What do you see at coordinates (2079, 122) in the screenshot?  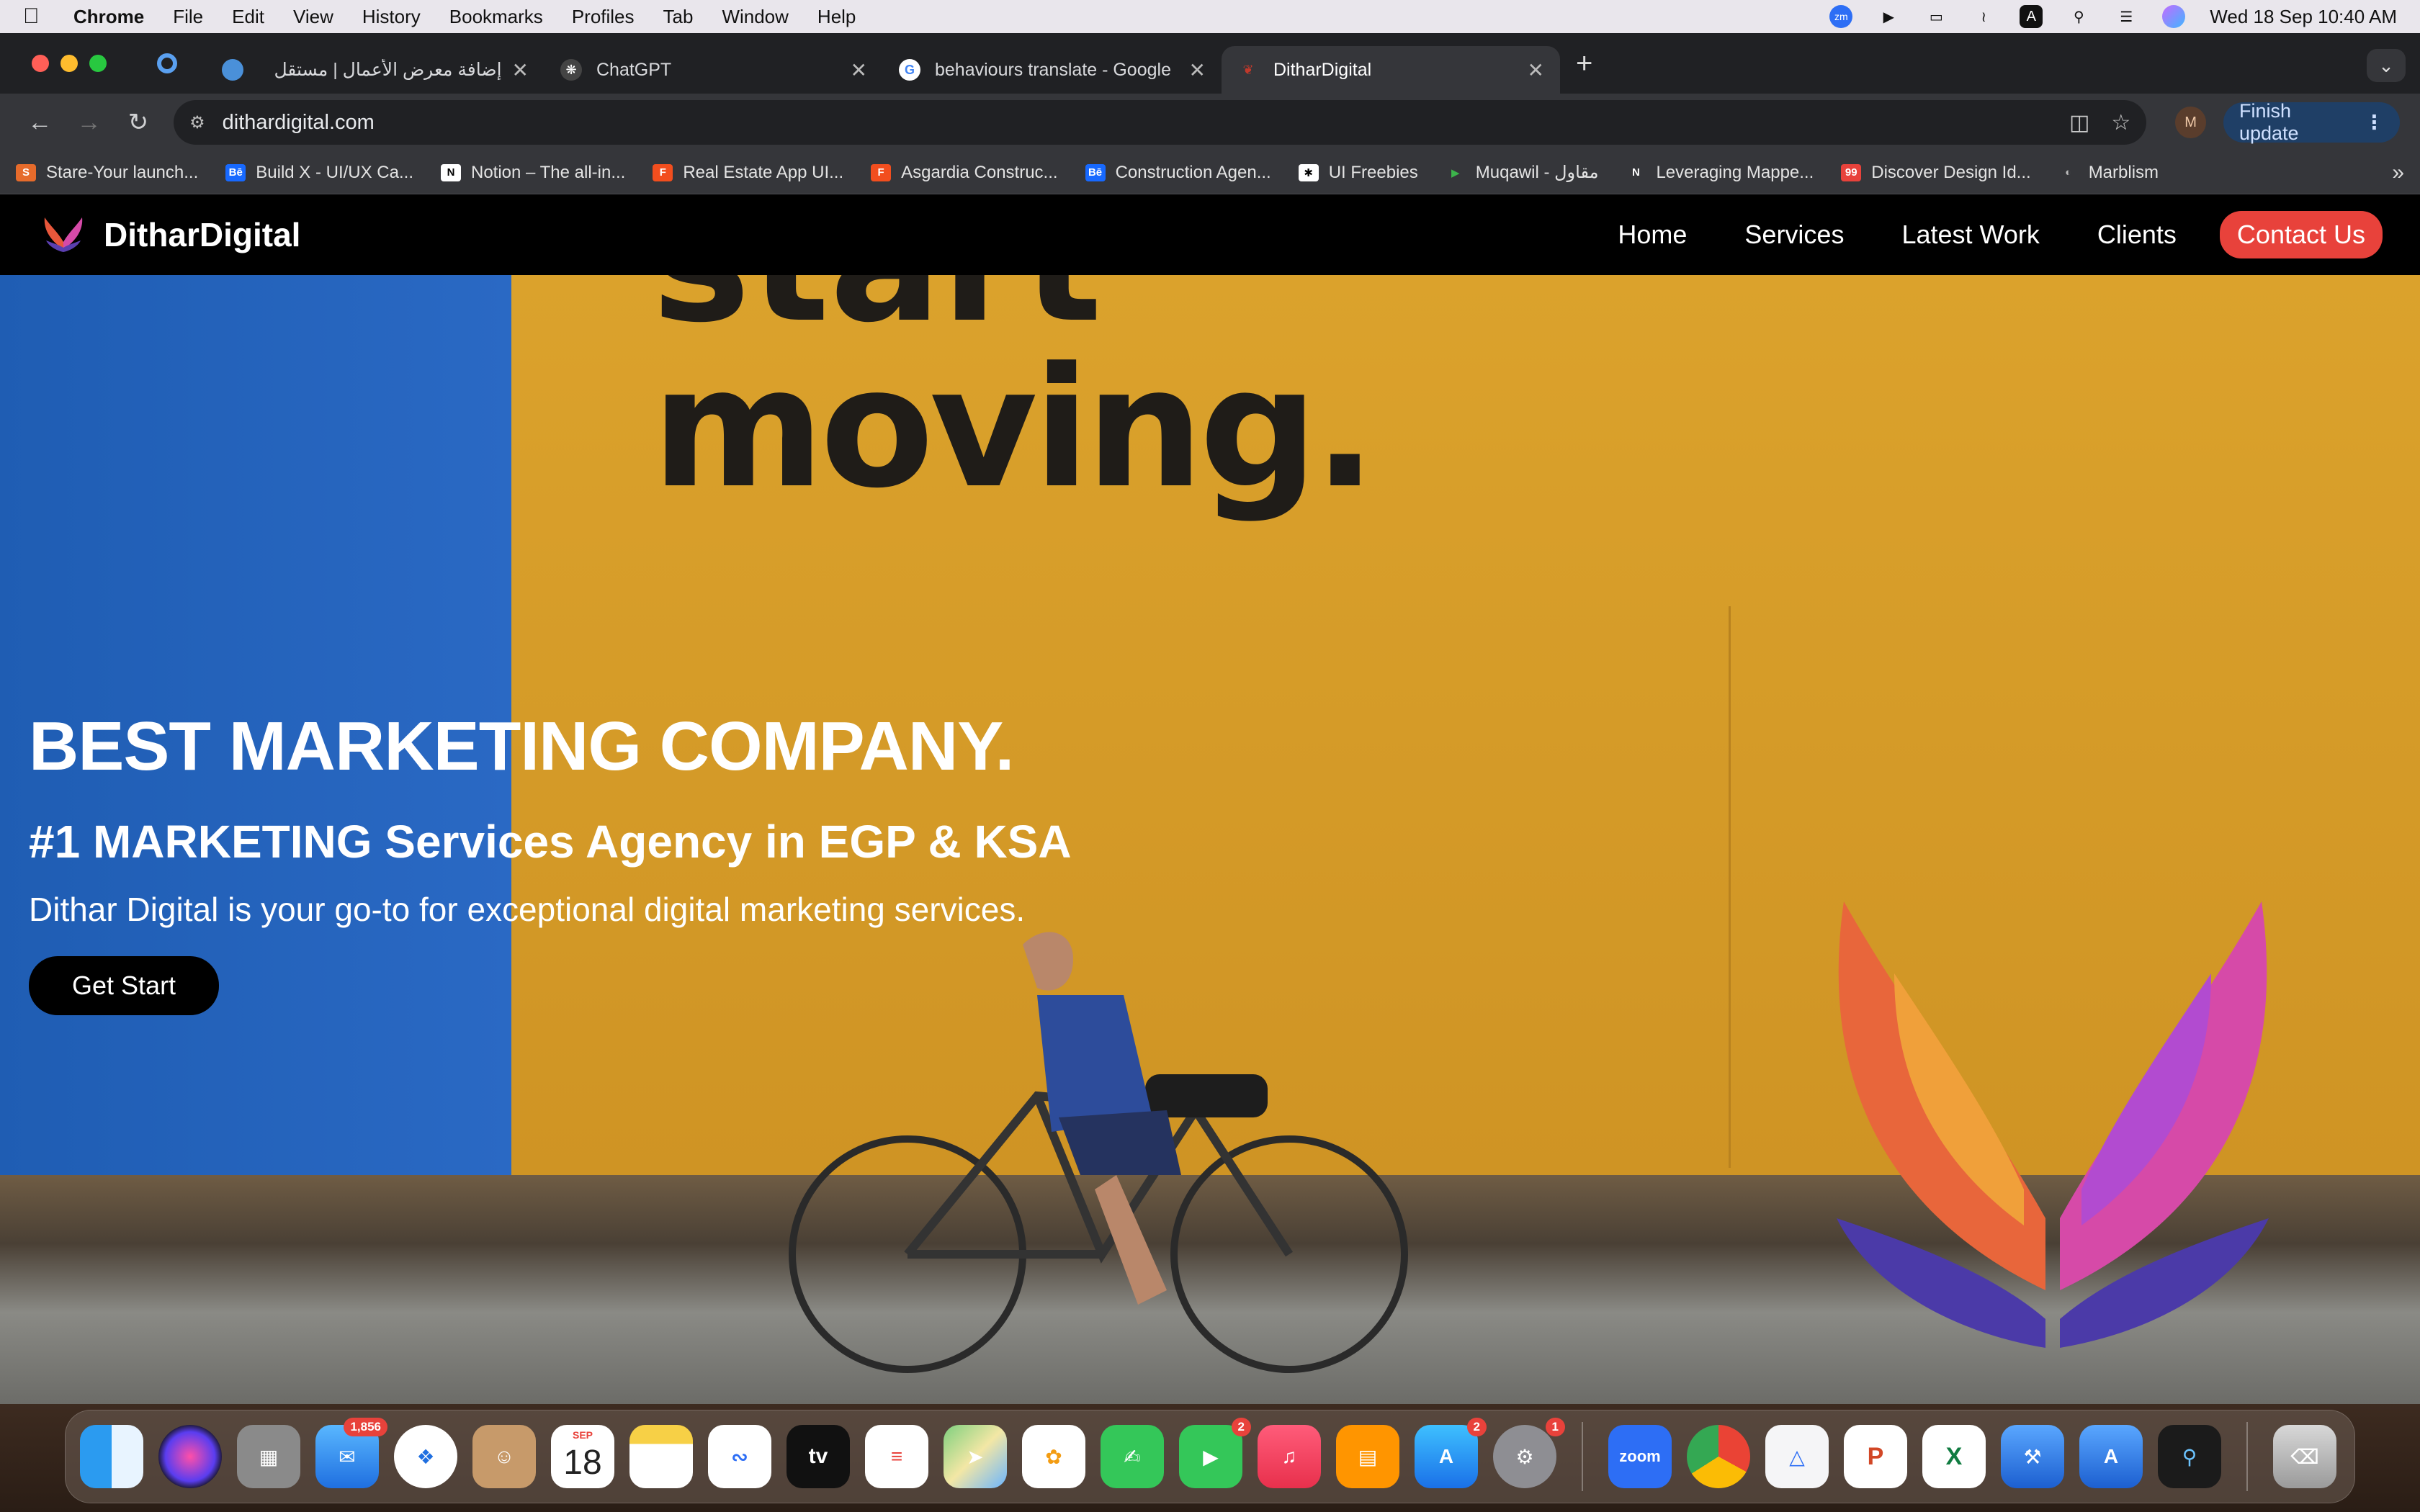 I see `install-app-icon: ◫` at bounding box center [2079, 122].